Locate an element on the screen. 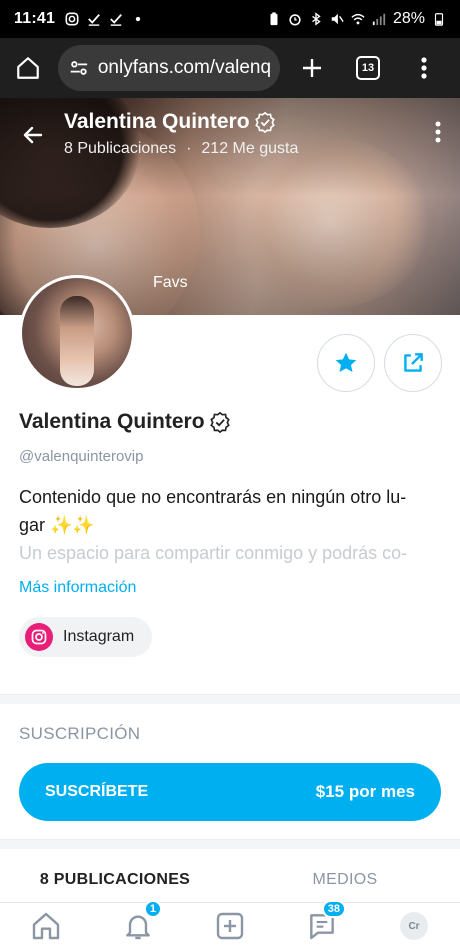 Image resolution: width=460 pixels, height=949 pixels. add-post-icon is located at coordinates (230, 926).